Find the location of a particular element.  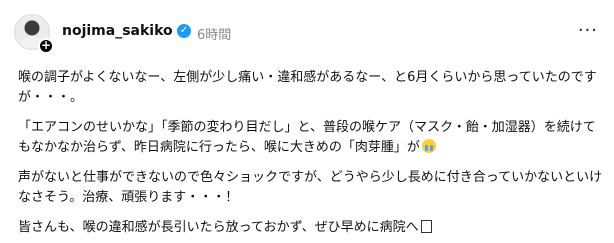

crying-face-icon is located at coordinates (428, 146).